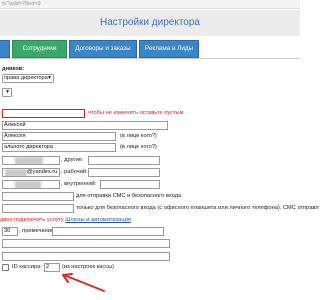  What do you see at coordinates (42, 172) in the screenshot?
I see `email-value: @yandex.ru` at bounding box center [42, 172].